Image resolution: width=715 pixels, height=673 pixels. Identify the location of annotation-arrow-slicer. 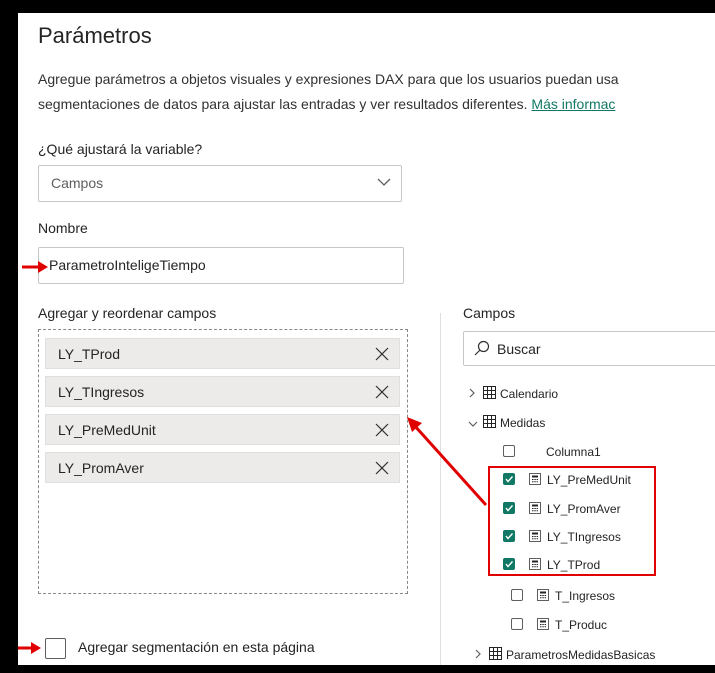
(29, 648).